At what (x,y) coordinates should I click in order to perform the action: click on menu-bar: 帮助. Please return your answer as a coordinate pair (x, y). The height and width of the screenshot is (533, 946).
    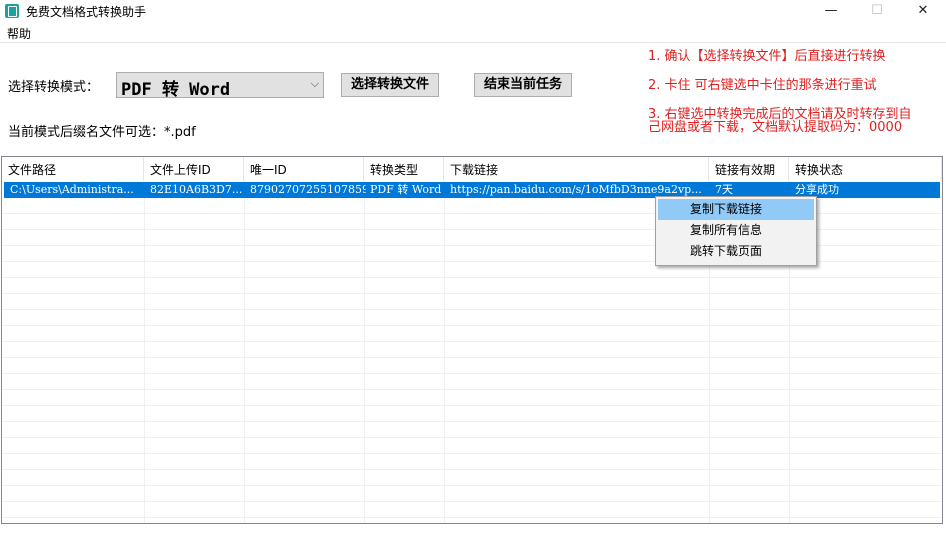
    Looking at the image, I should click on (473, 32).